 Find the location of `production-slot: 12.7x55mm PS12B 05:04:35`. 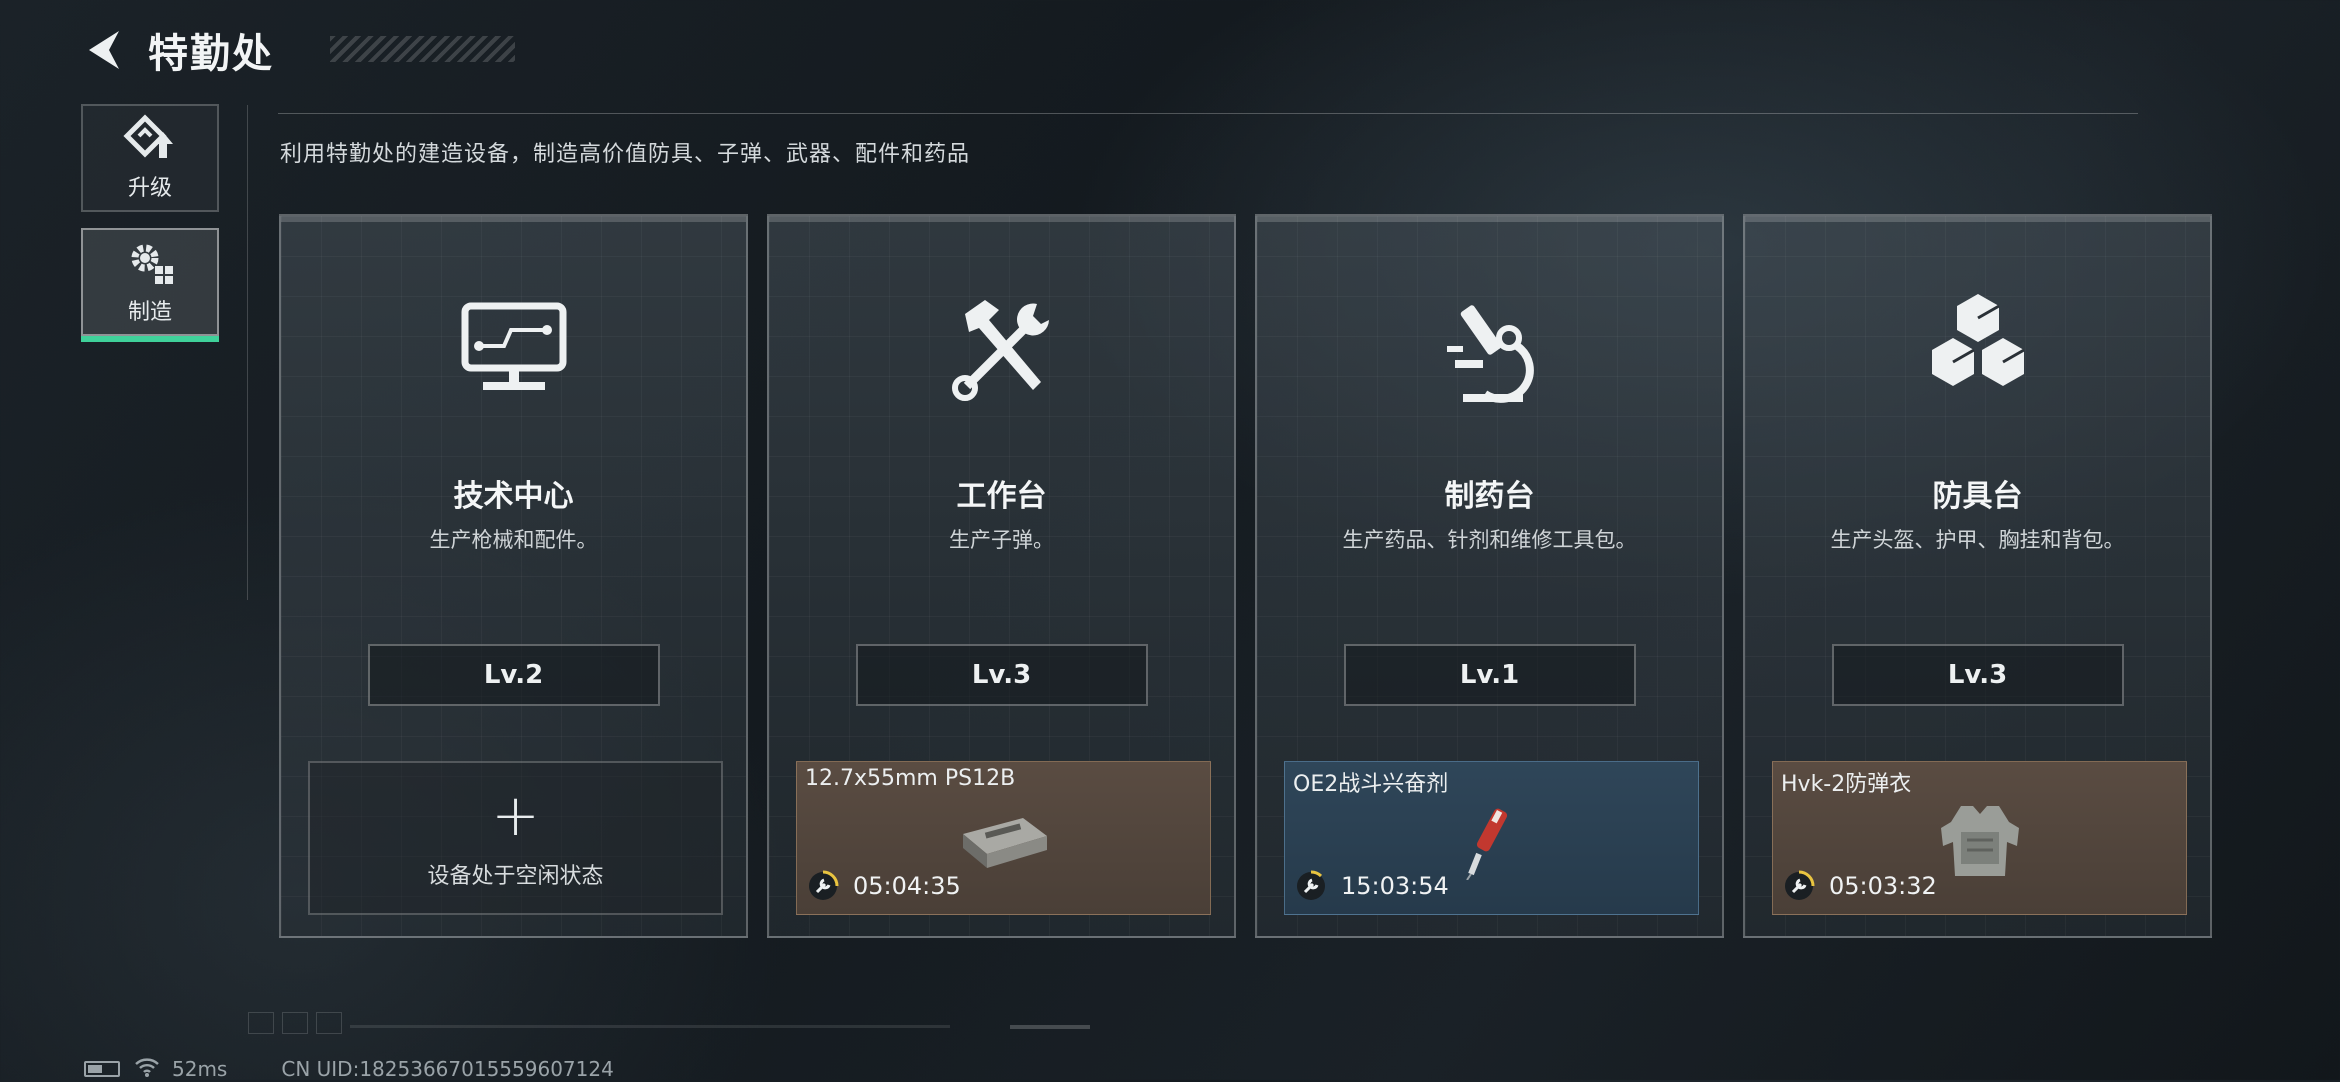

production-slot: 12.7x55mm PS12B 05:04:35 is located at coordinates (1003, 838).